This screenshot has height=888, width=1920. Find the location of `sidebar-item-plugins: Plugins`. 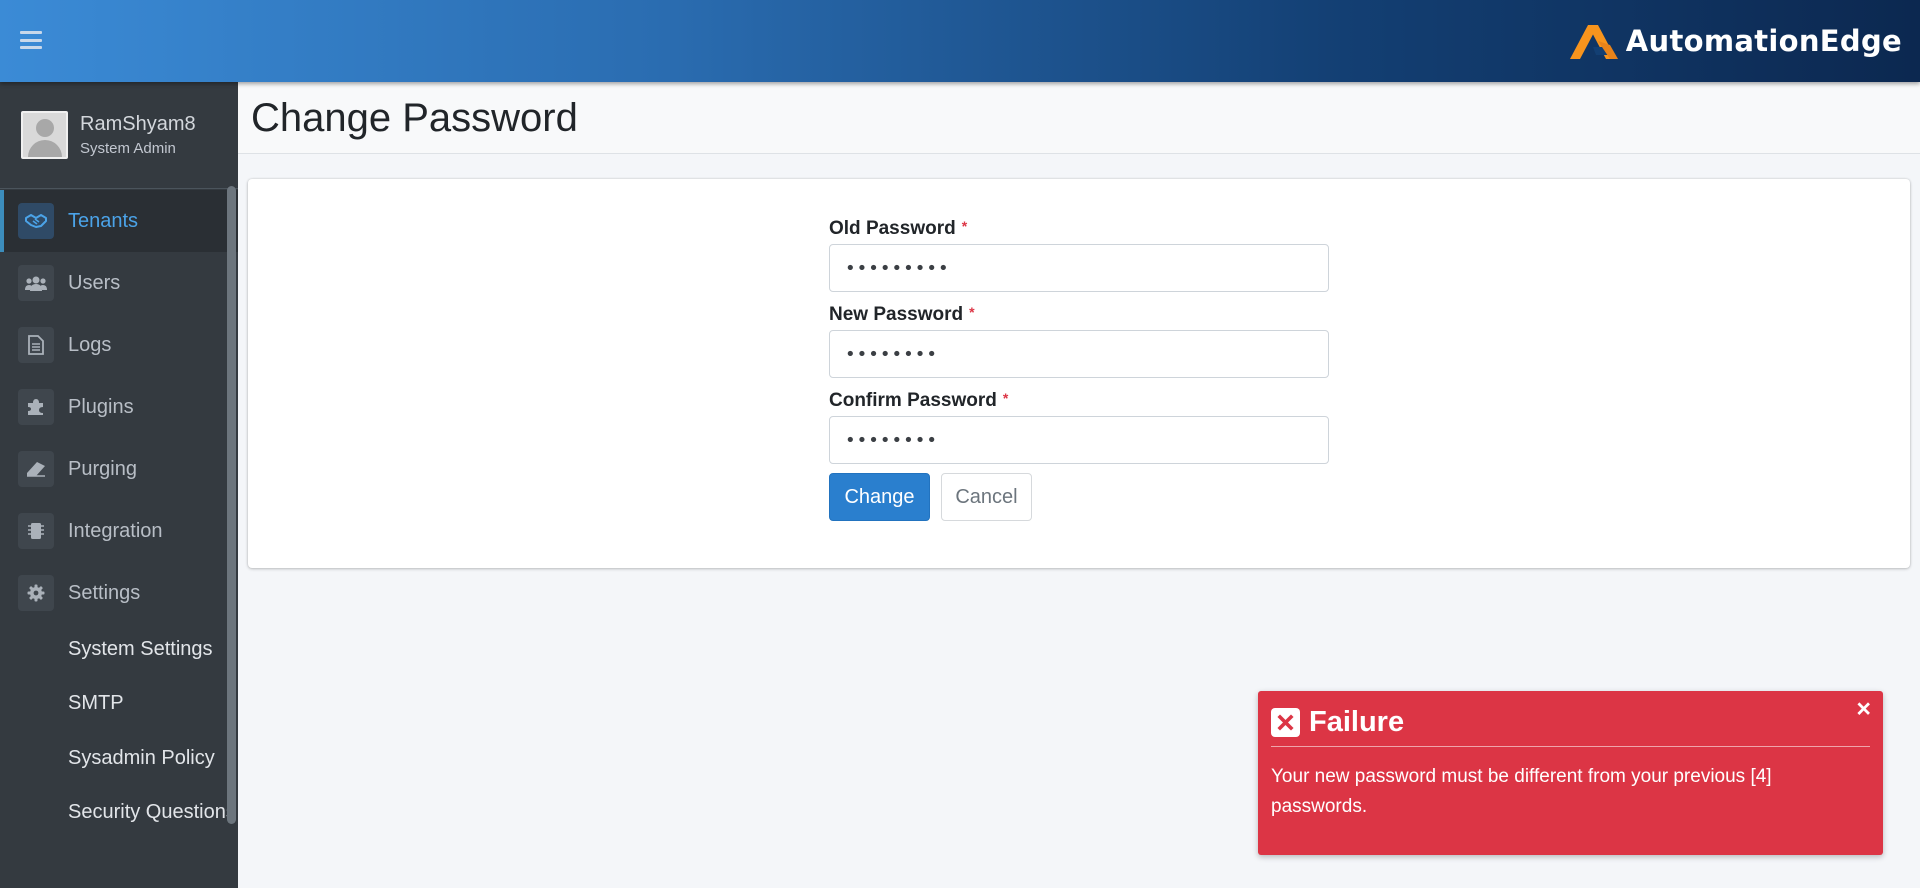

sidebar-item-plugins: Plugins is located at coordinates (119, 407).